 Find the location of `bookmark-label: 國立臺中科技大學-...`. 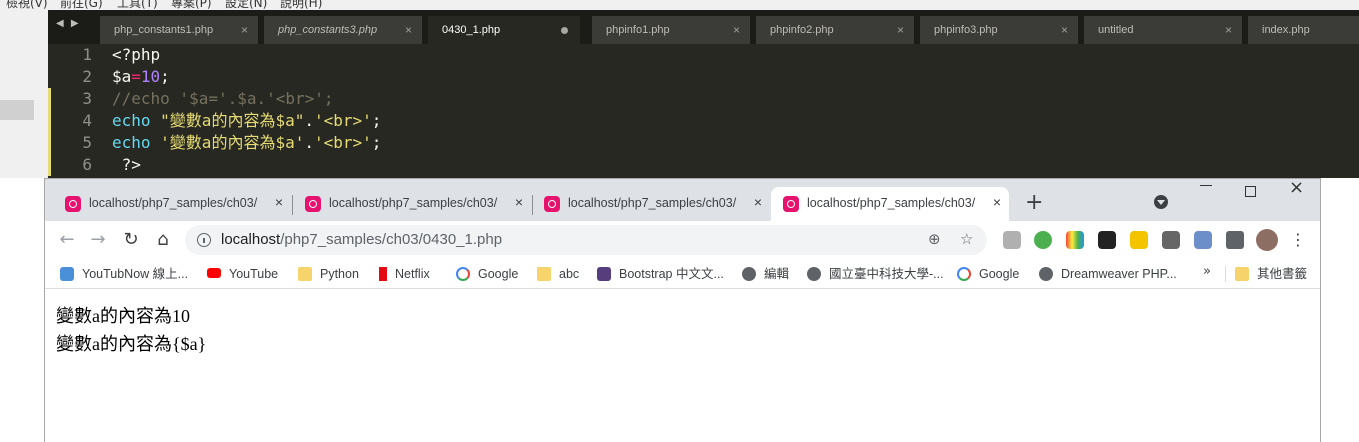

bookmark-label: 國立臺中科技大學-... is located at coordinates (886, 274).